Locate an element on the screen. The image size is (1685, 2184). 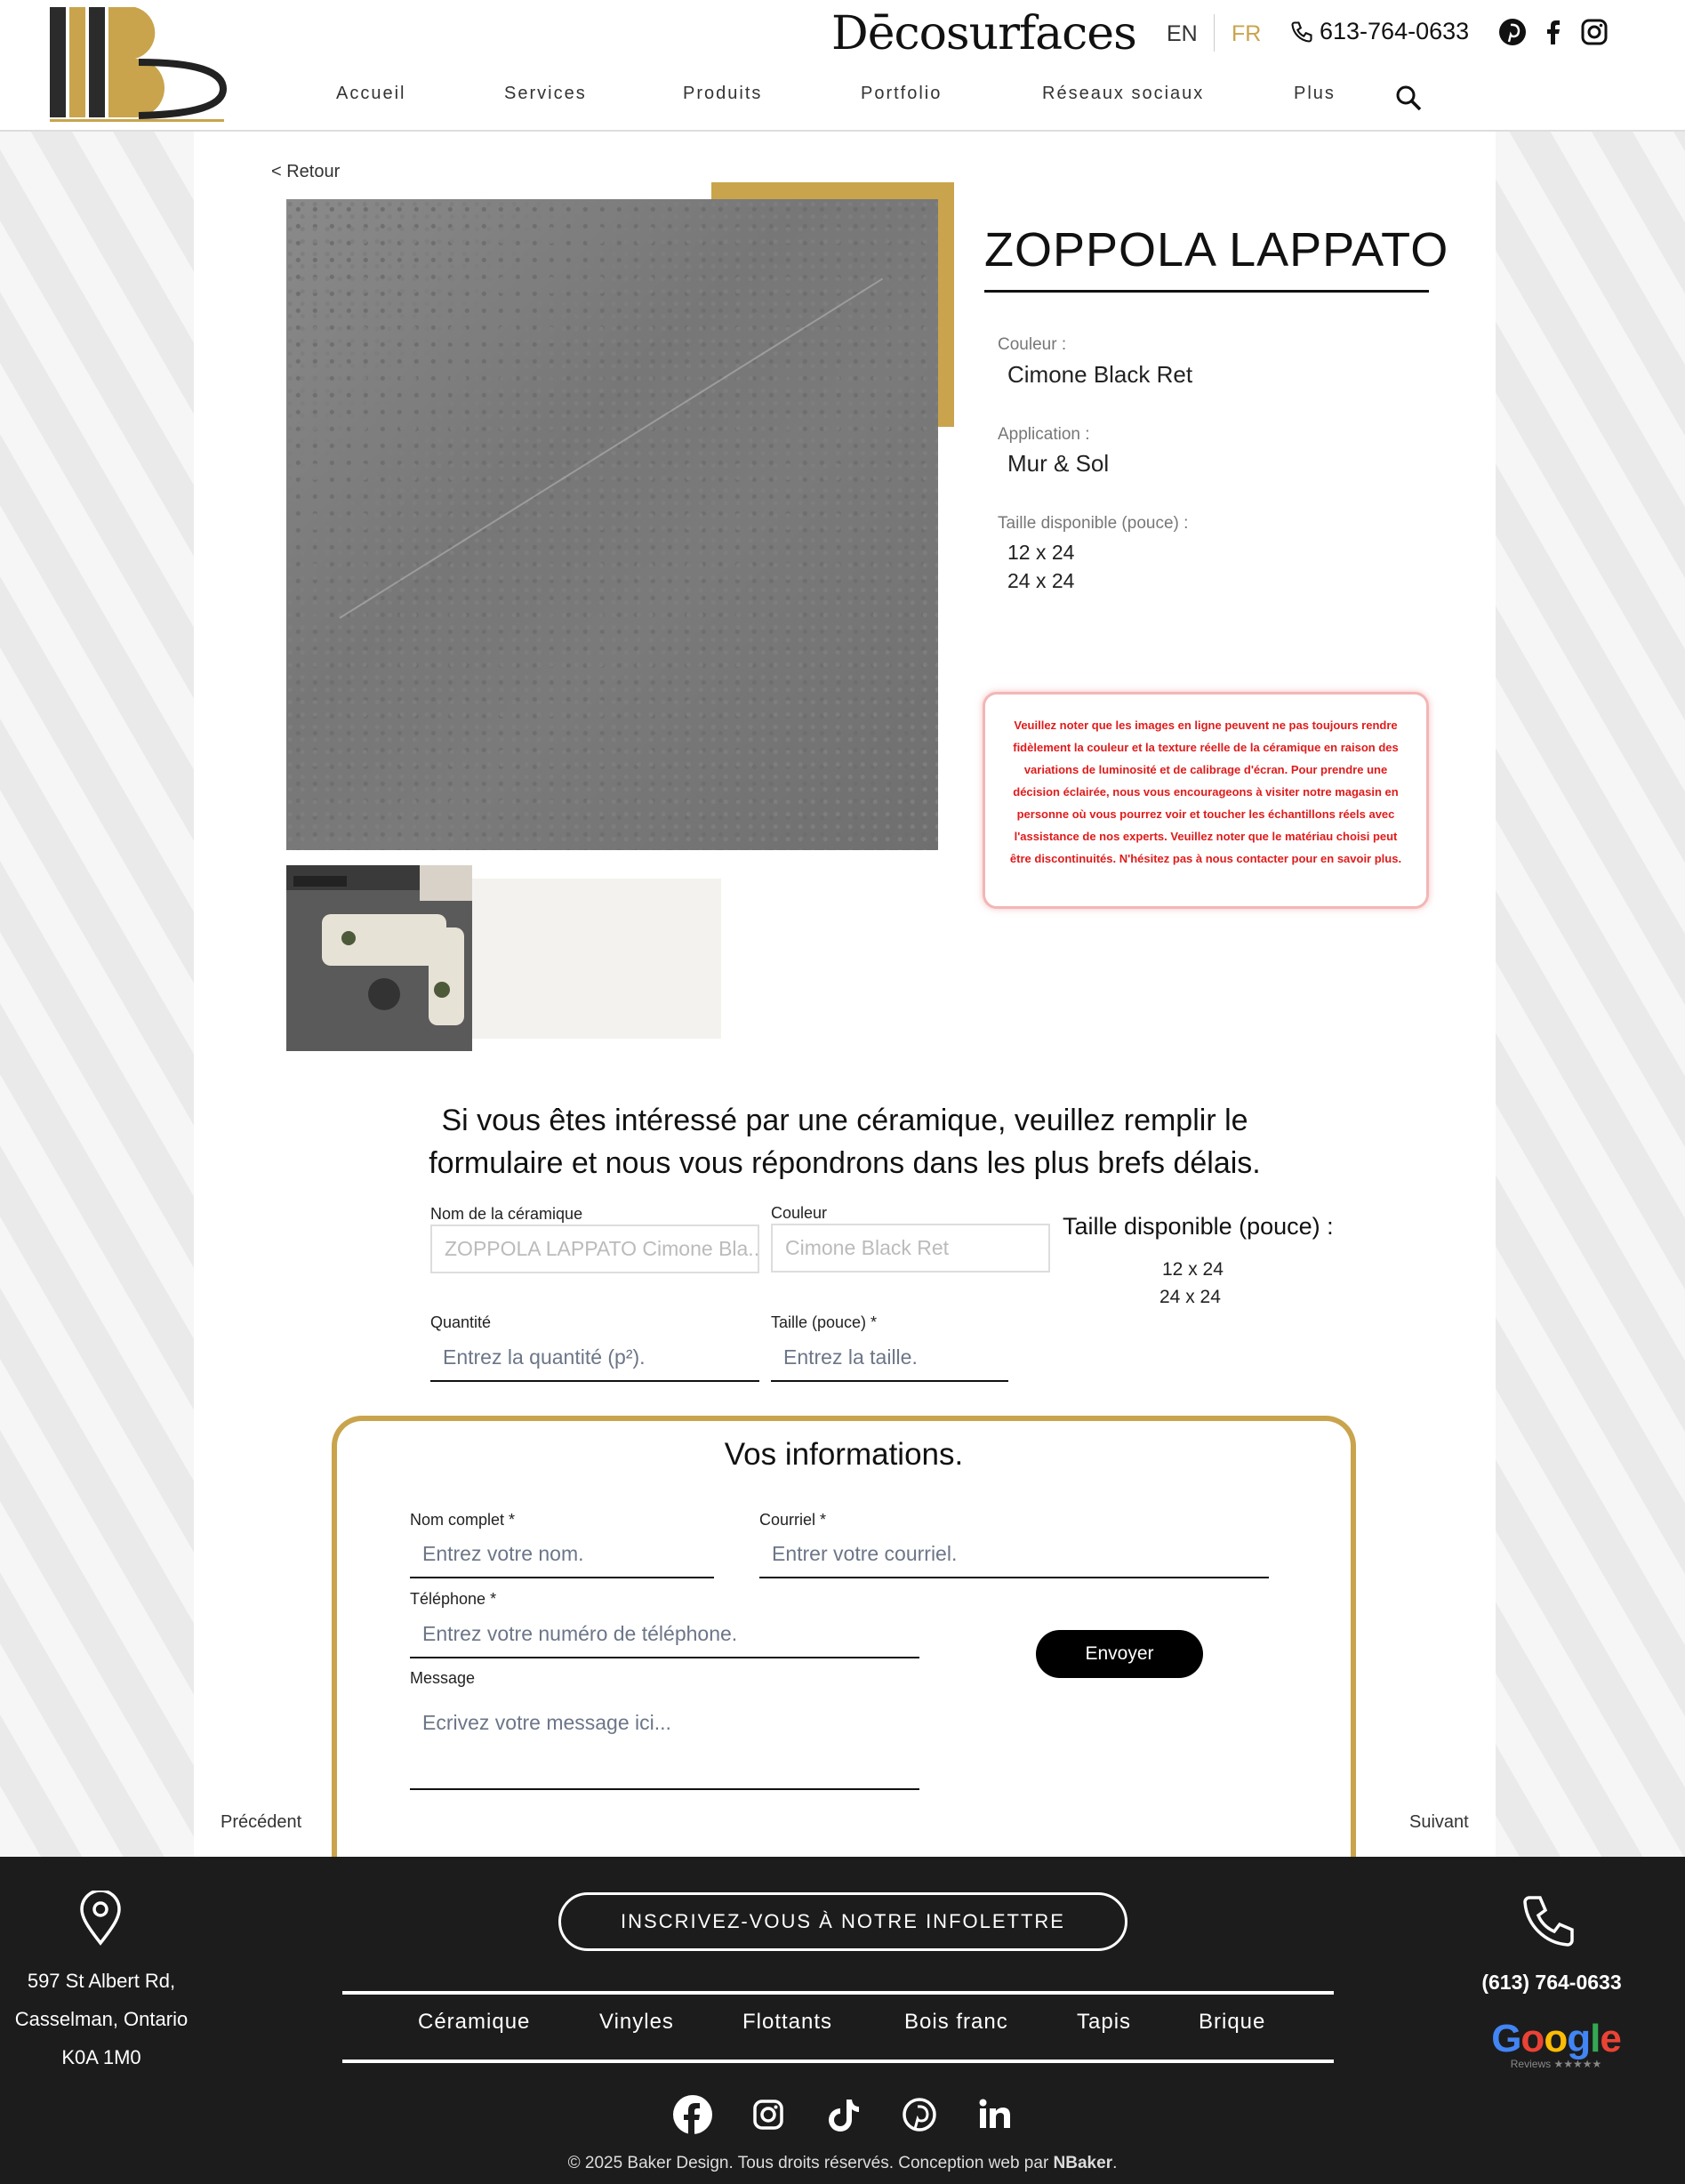
quantity-input: Entrez la quantité (p²). is located at coordinates (595, 1357).